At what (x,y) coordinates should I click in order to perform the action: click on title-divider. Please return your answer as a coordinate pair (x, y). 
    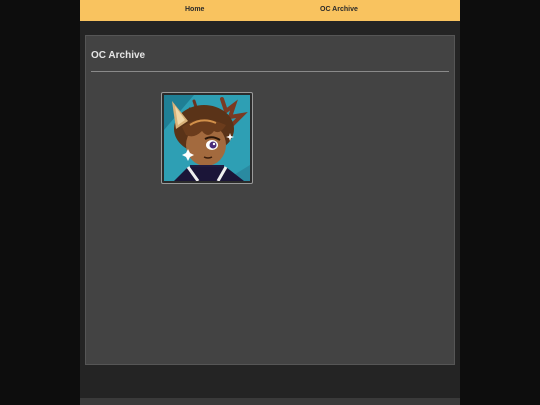
    Looking at the image, I should click on (270, 71).